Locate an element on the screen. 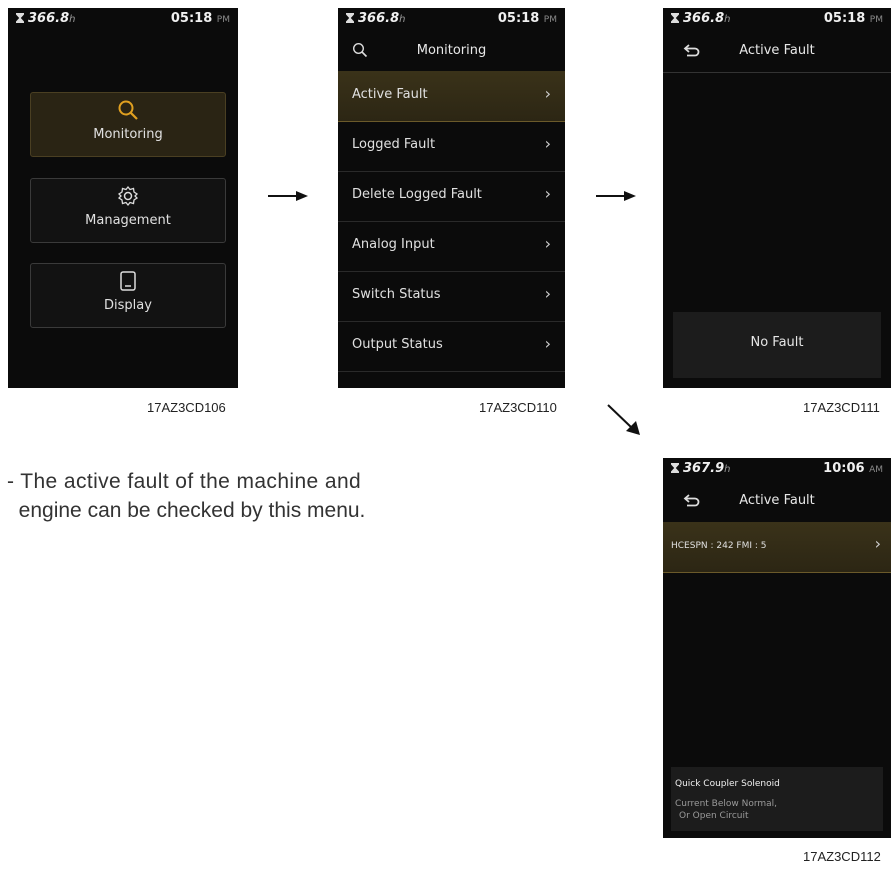  screen-header: Monitoring is located at coordinates (451, 51).